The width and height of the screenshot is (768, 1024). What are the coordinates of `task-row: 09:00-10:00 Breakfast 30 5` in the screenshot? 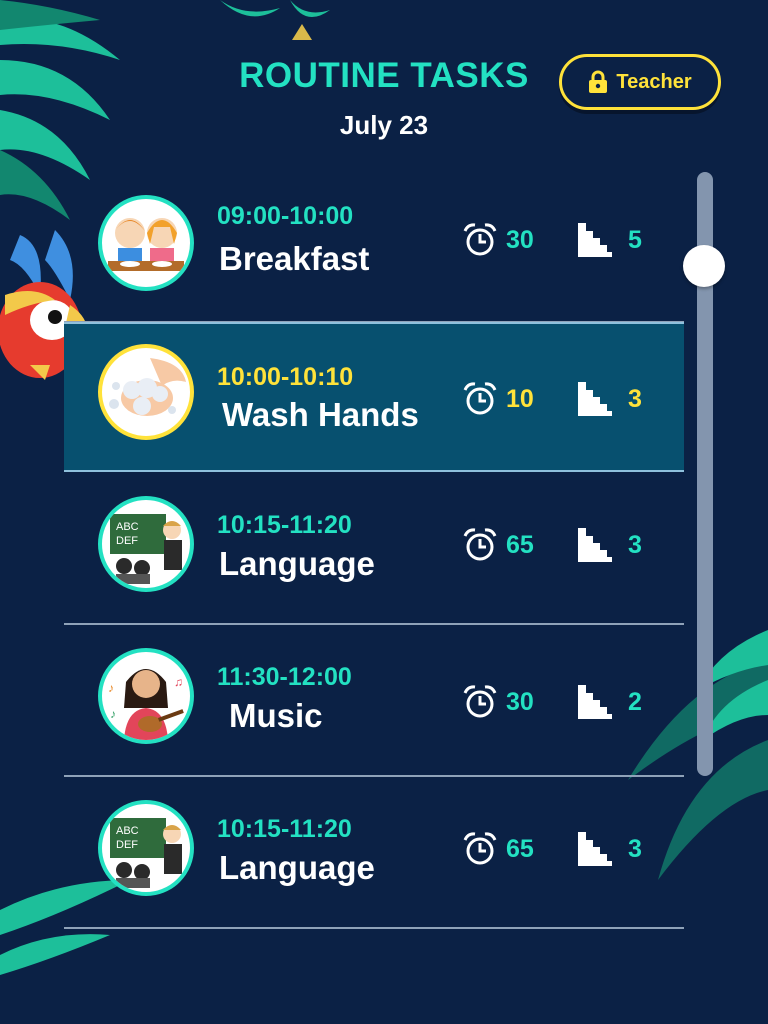 It's located at (374, 247).